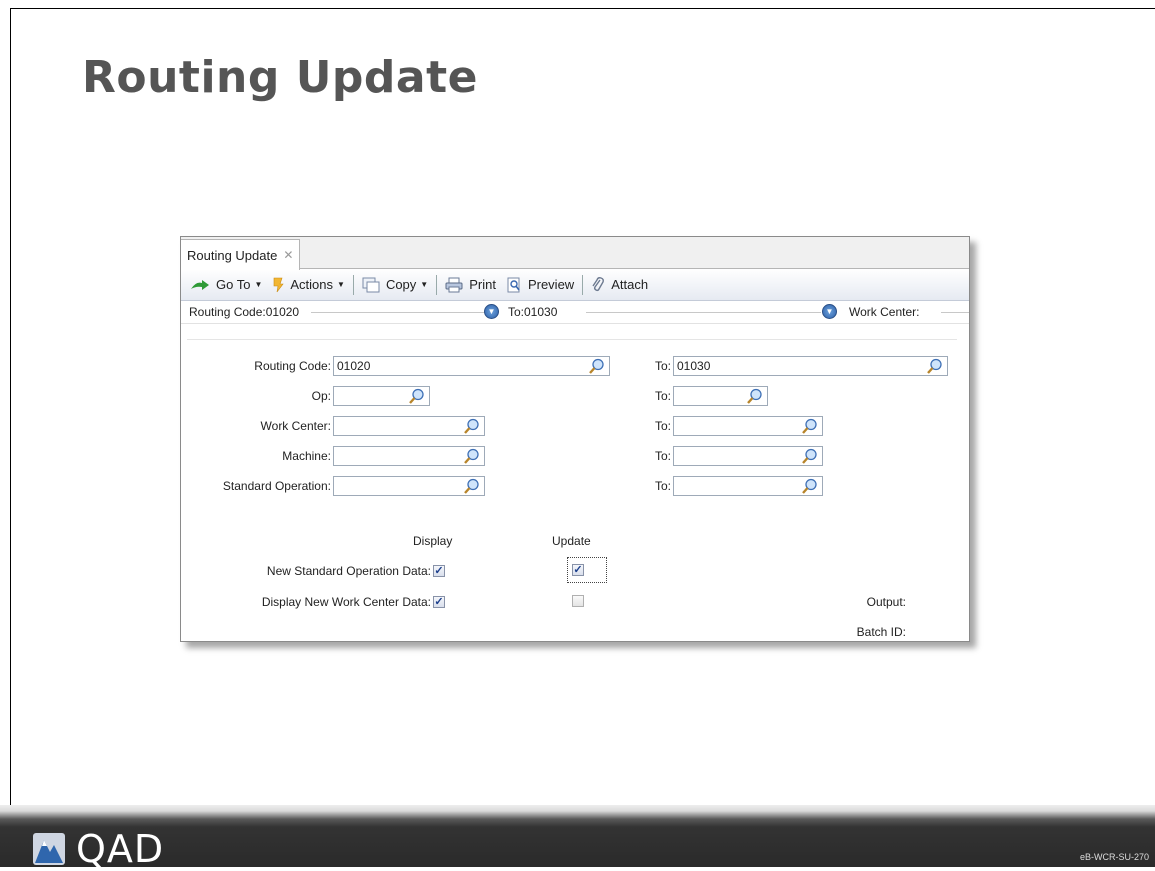 This screenshot has width=1155, height=871. What do you see at coordinates (247, 312) in the screenshot?
I see `summary-routing-code: Routing Code:01020` at bounding box center [247, 312].